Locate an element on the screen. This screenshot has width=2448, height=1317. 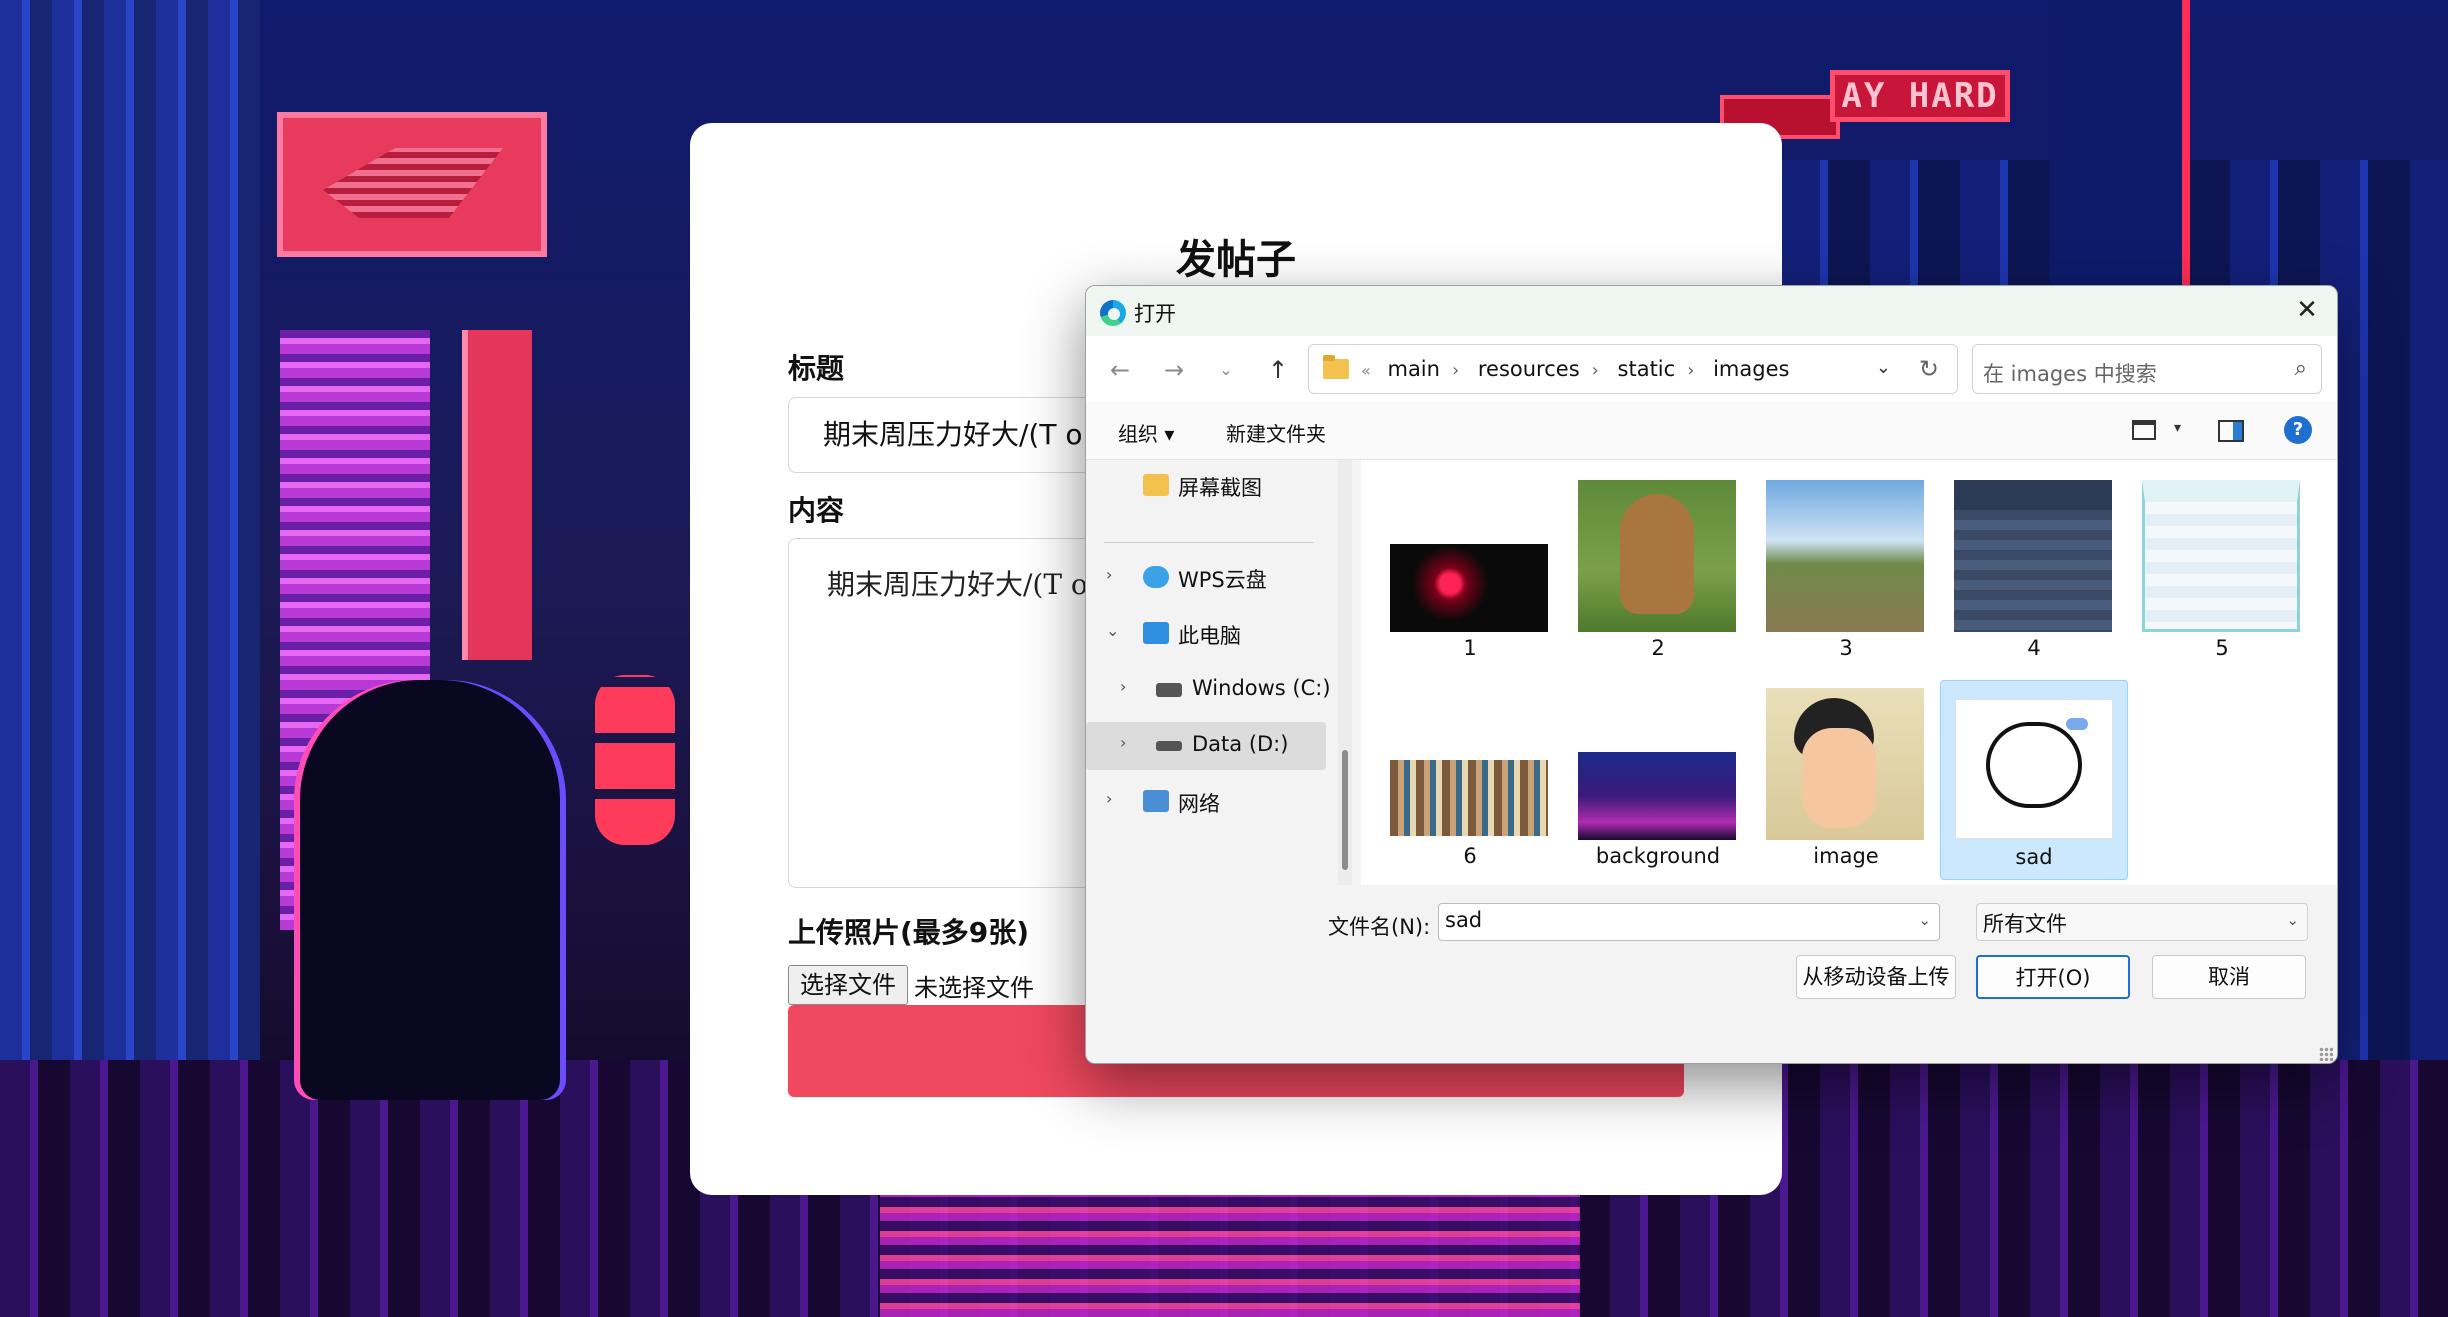
scrollbar-thumb is located at coordinates (1345, 810).